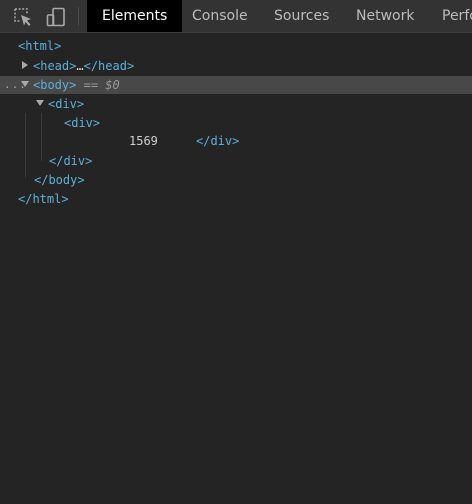 The image size is (472, 504). Describe the element at coordinates (385, 16) in the screenshot. I see `tab-network: Network` at that location.